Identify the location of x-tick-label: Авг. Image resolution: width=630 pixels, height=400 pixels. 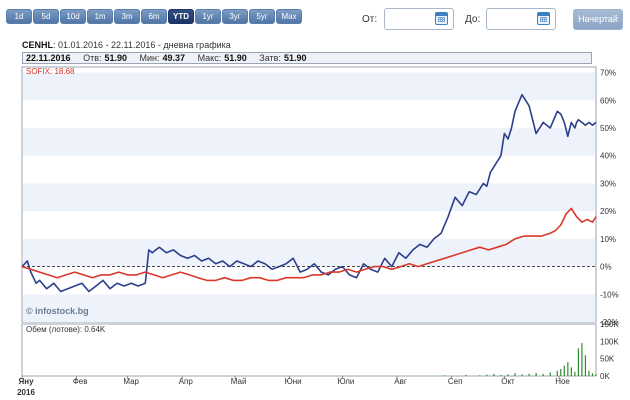
(400, 381).